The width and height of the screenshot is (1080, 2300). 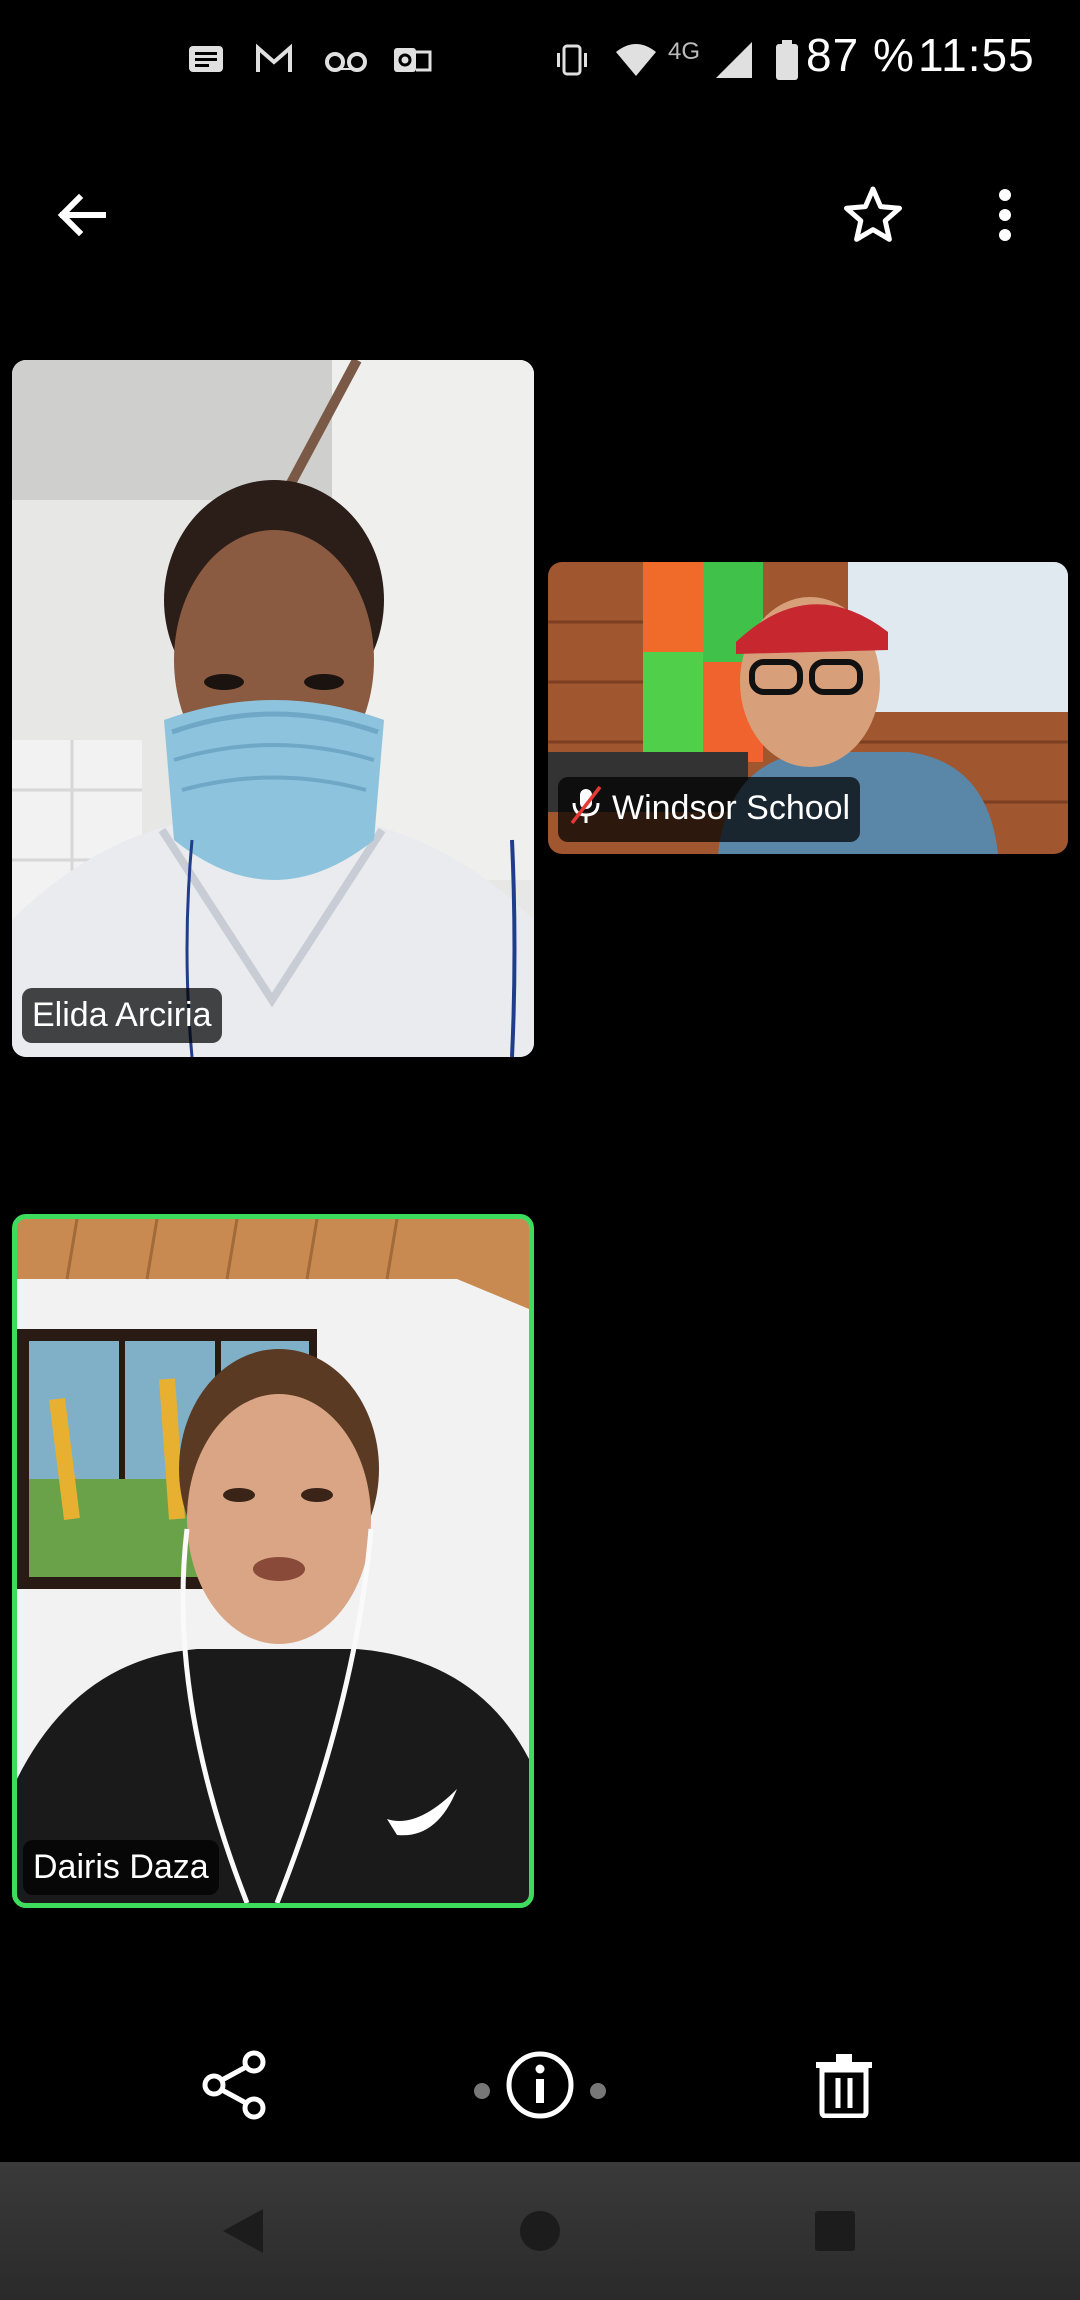 I want to click on arrow-left-icon, so click(x=81, y=215).